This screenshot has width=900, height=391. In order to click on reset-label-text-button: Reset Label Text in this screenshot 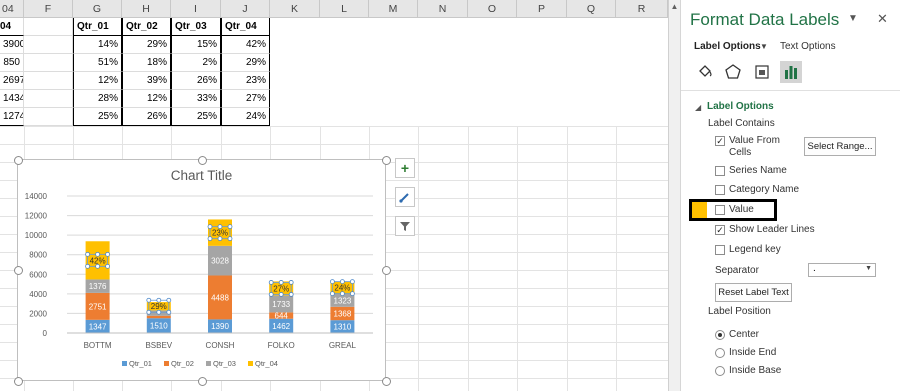, I will do `click(753, 292)`.